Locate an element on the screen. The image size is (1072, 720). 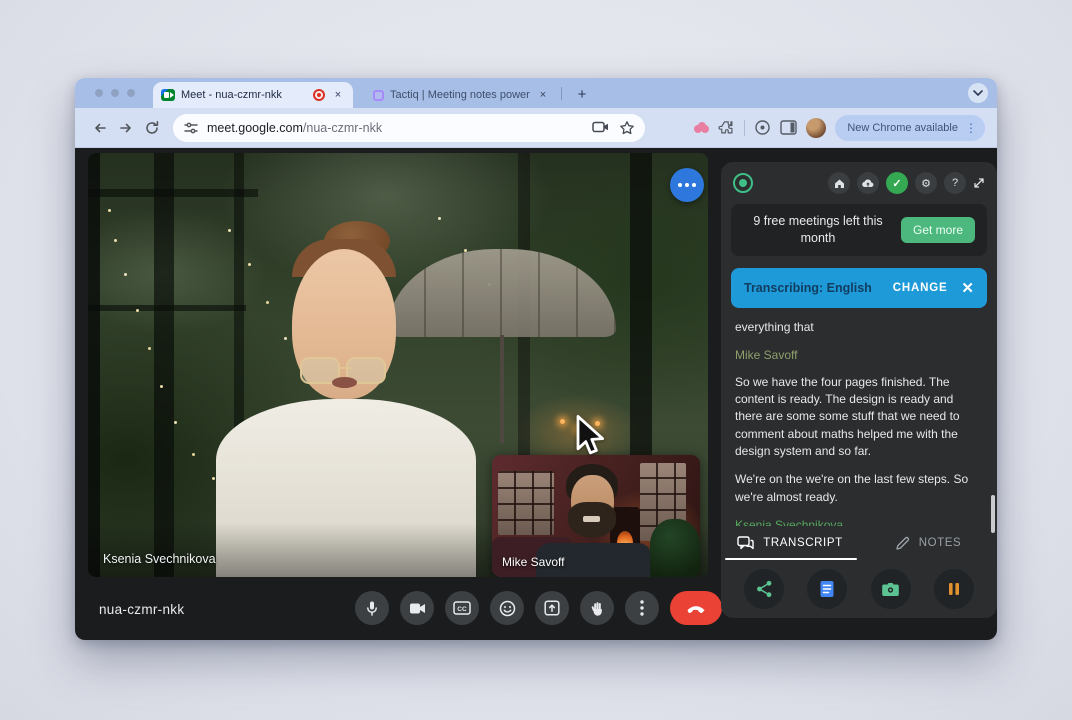
raise-hand-icon is located at coordinates (596, 608).